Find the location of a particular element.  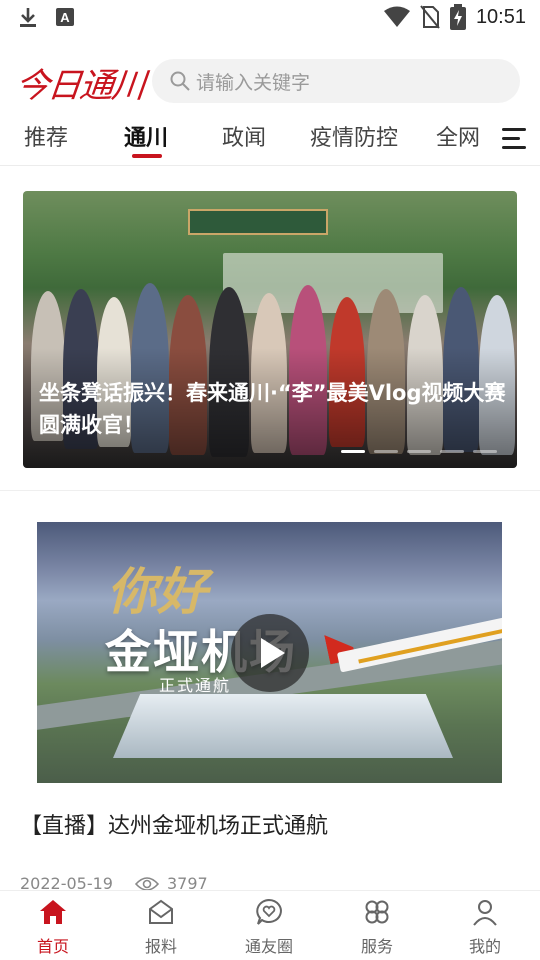

svg-text: A is located at coordinates (65, 17).